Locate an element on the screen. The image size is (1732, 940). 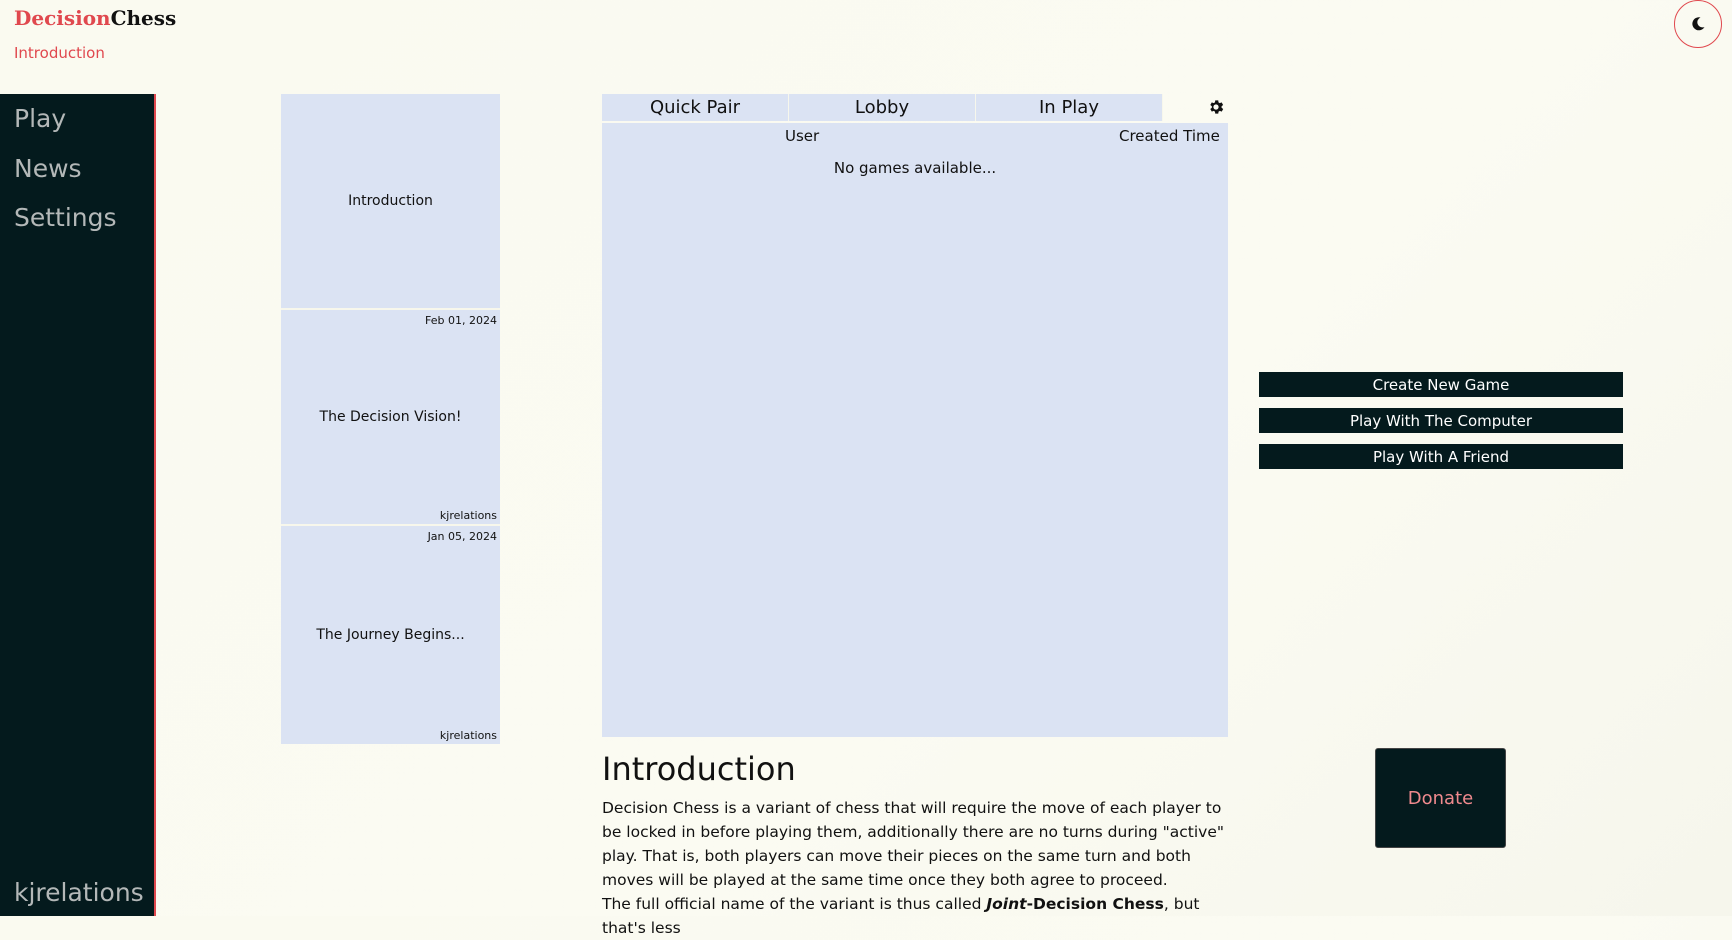
tab-lobby: Lobby is located at coordinates (882, 107).